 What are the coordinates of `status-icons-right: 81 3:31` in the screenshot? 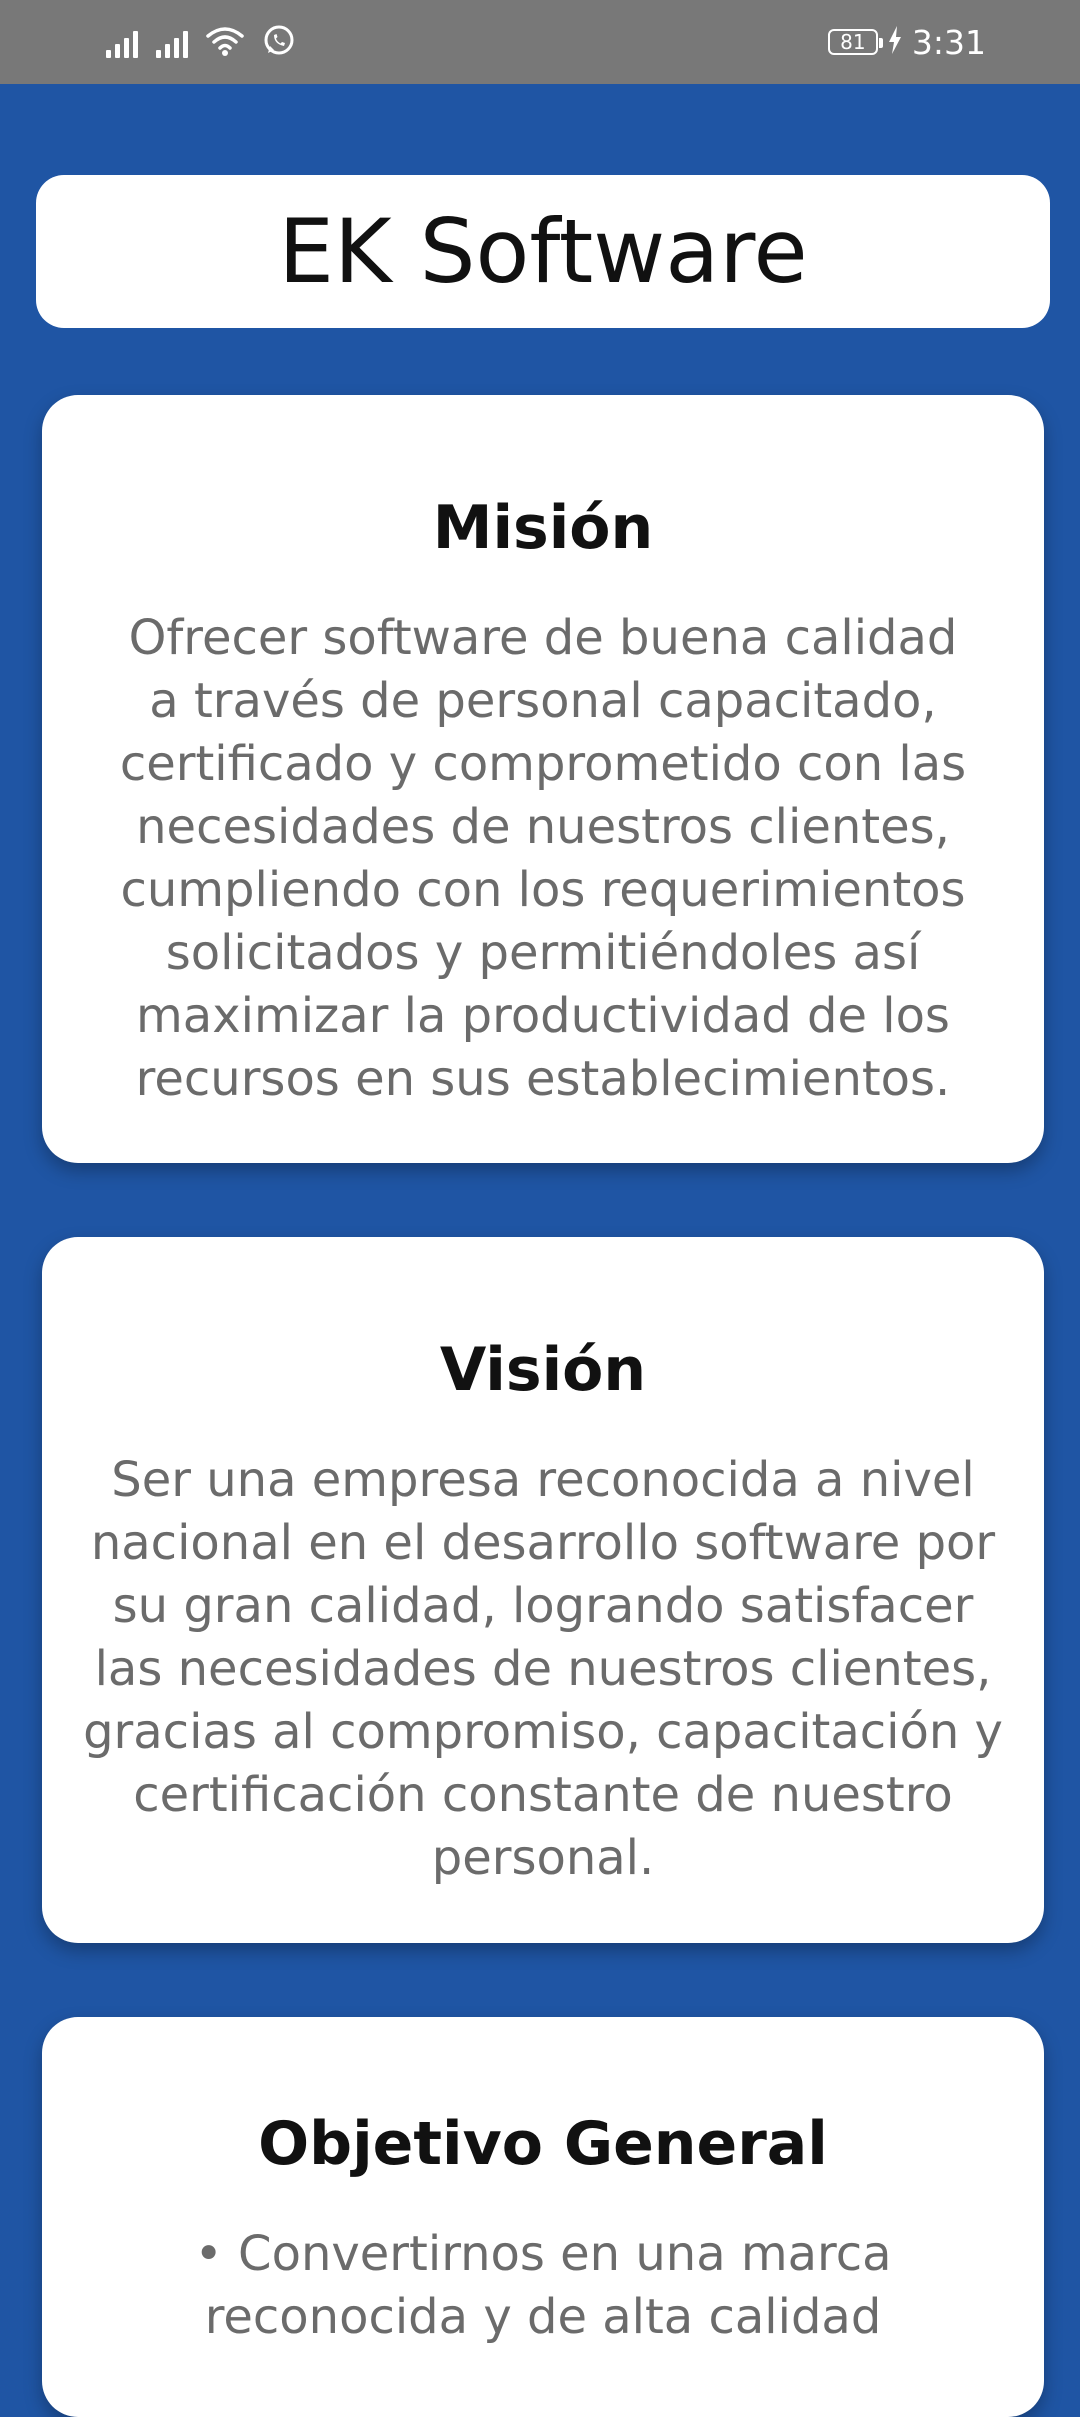 It's located at (906, 42).